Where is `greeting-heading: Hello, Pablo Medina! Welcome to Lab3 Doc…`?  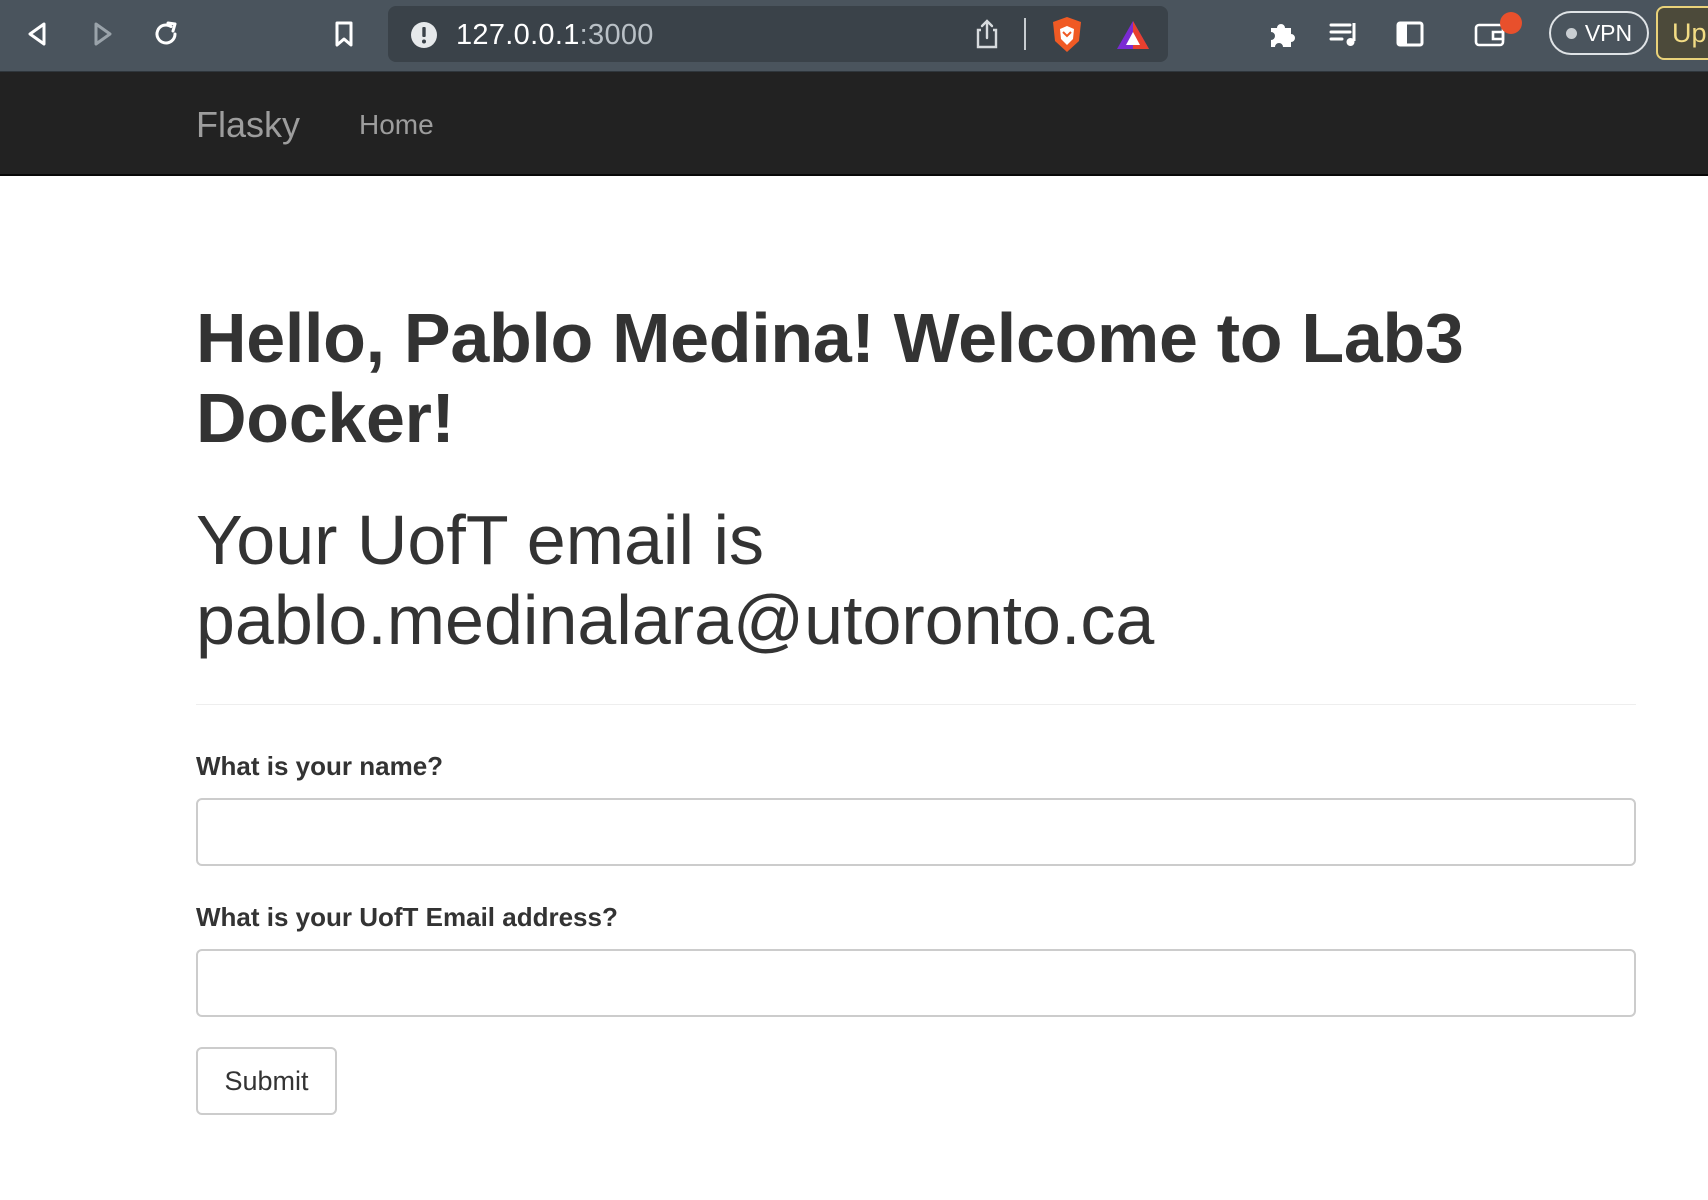 greeting-heading: Hello, Pablo Medina! Welcome to Lab3 Doc… is located at coordinates (830, 378).